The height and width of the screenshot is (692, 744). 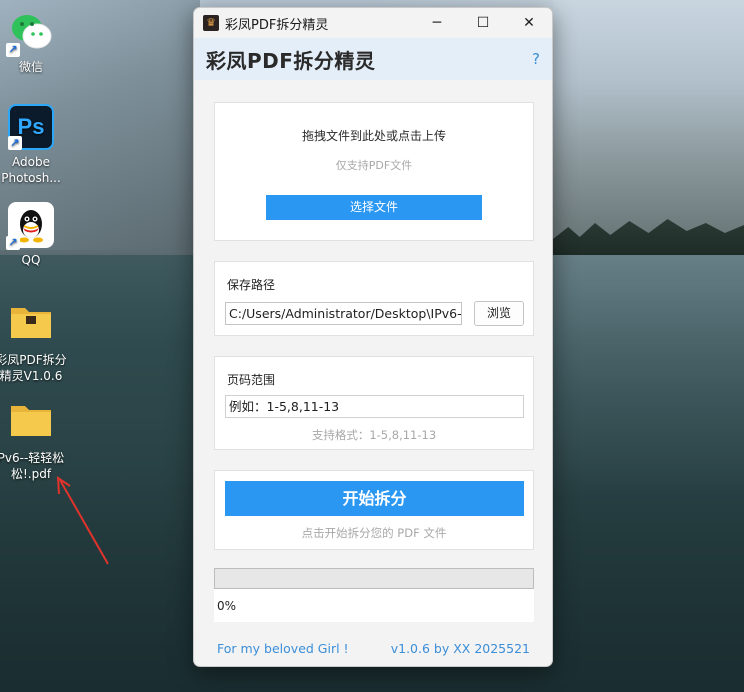 I want to click on browse-button: 浏览, so click(x=499, y=313).